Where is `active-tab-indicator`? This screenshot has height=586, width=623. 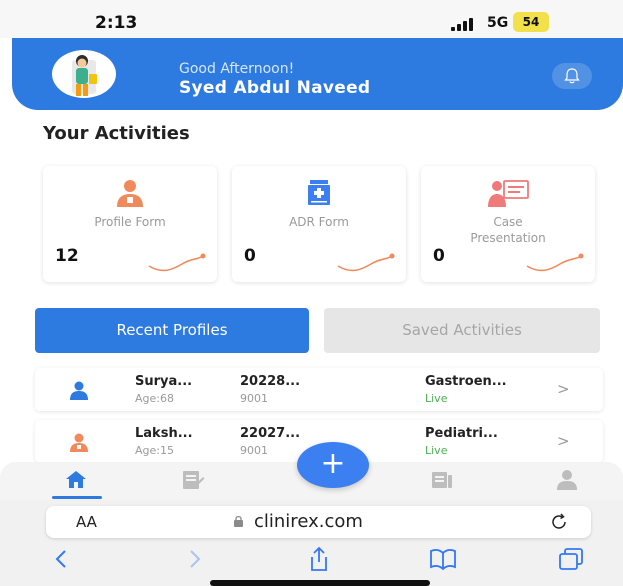 active-tab-indicator is located at coordinates (77, 497).